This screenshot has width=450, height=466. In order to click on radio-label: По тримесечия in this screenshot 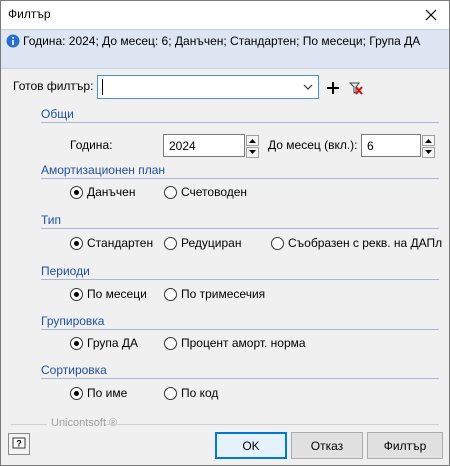, I will do `click(223, 294)`.